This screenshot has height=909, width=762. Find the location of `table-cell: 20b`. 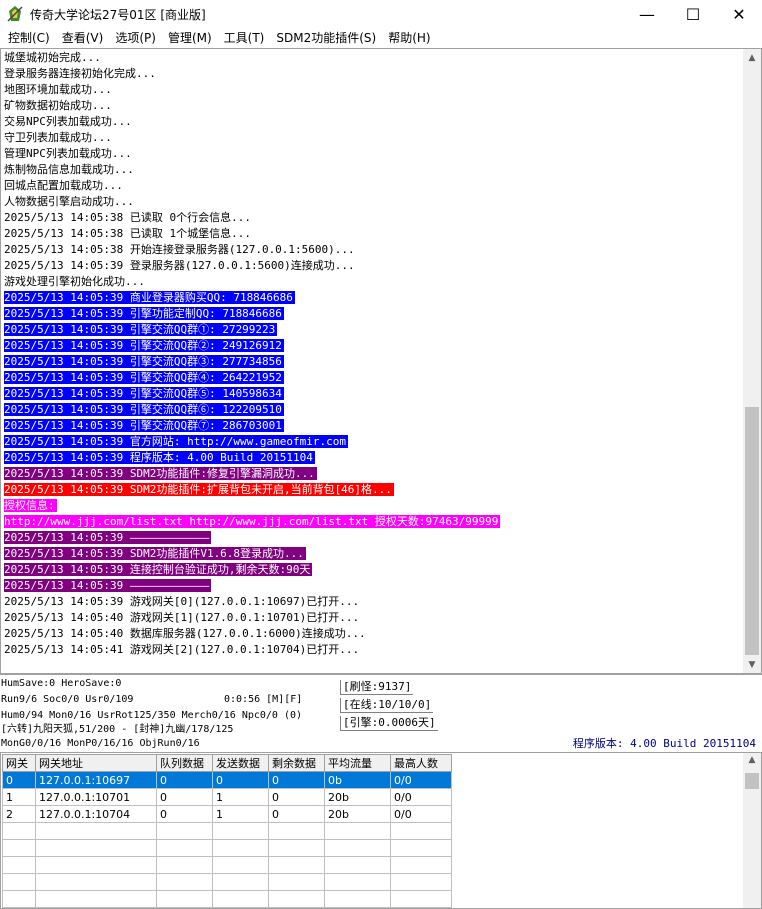

table-cell: 20b is located at coordinates (357, 814).